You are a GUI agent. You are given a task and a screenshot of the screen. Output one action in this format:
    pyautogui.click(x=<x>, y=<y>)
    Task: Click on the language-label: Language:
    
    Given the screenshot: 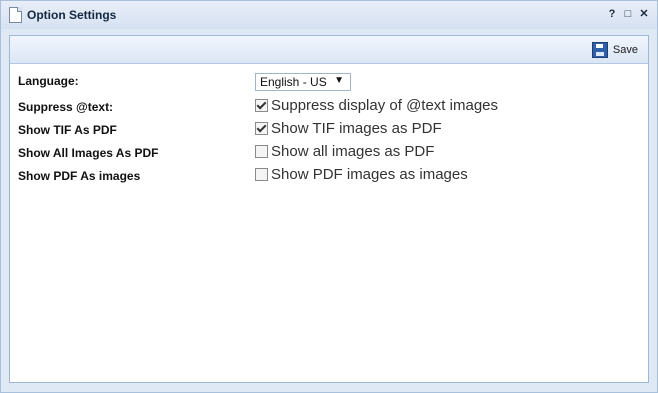 What is the action you would take?
    pyautogui.click(x=48, y=81)
    